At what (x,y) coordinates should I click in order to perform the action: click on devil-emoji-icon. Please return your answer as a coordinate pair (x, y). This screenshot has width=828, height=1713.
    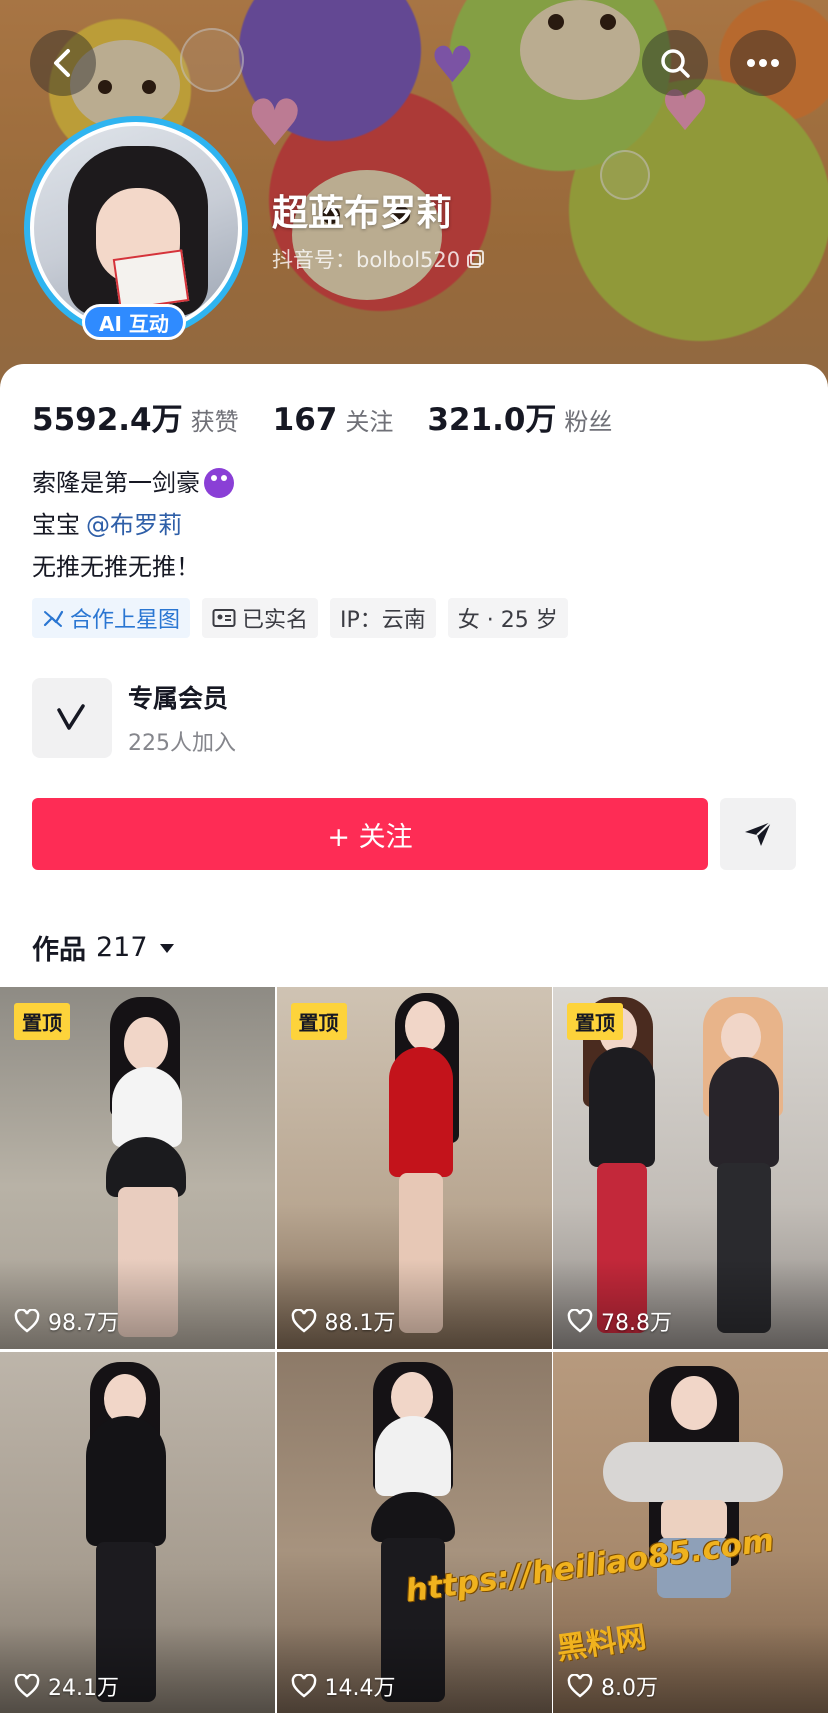
    Looking at the image, I should click on (219, 483).